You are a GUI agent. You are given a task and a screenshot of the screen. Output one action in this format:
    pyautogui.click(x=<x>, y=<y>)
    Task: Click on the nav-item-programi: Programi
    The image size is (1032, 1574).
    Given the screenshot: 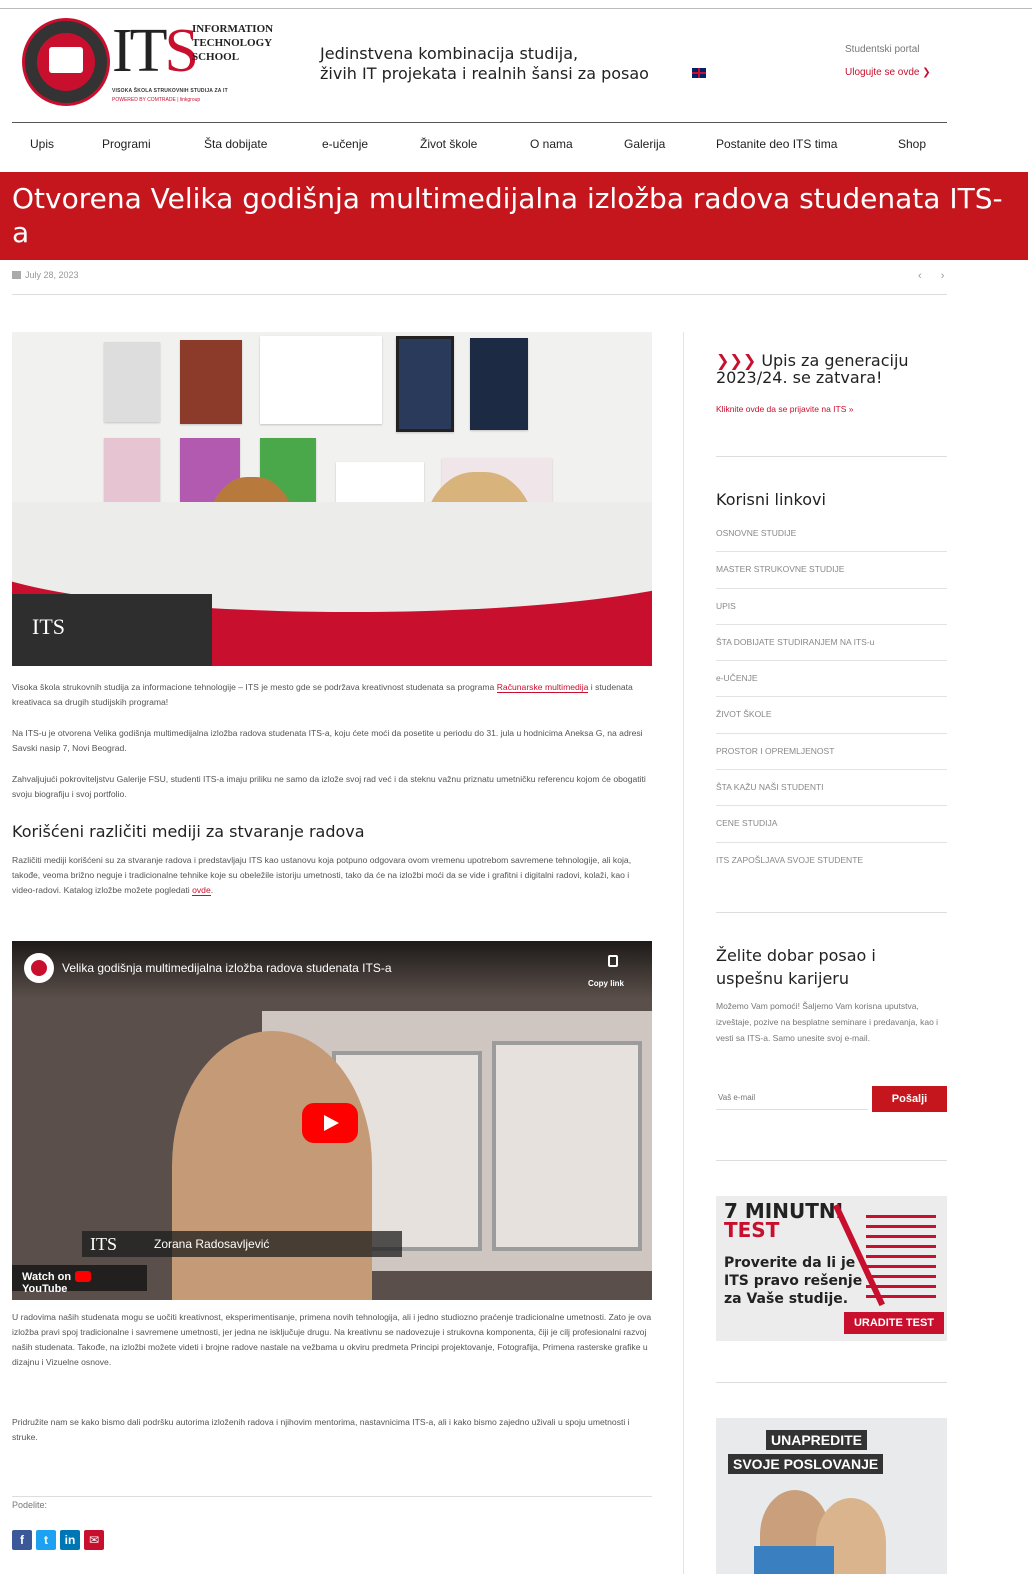 What is the action you would take?
    pyautogui.click(x=126, y=144)
    